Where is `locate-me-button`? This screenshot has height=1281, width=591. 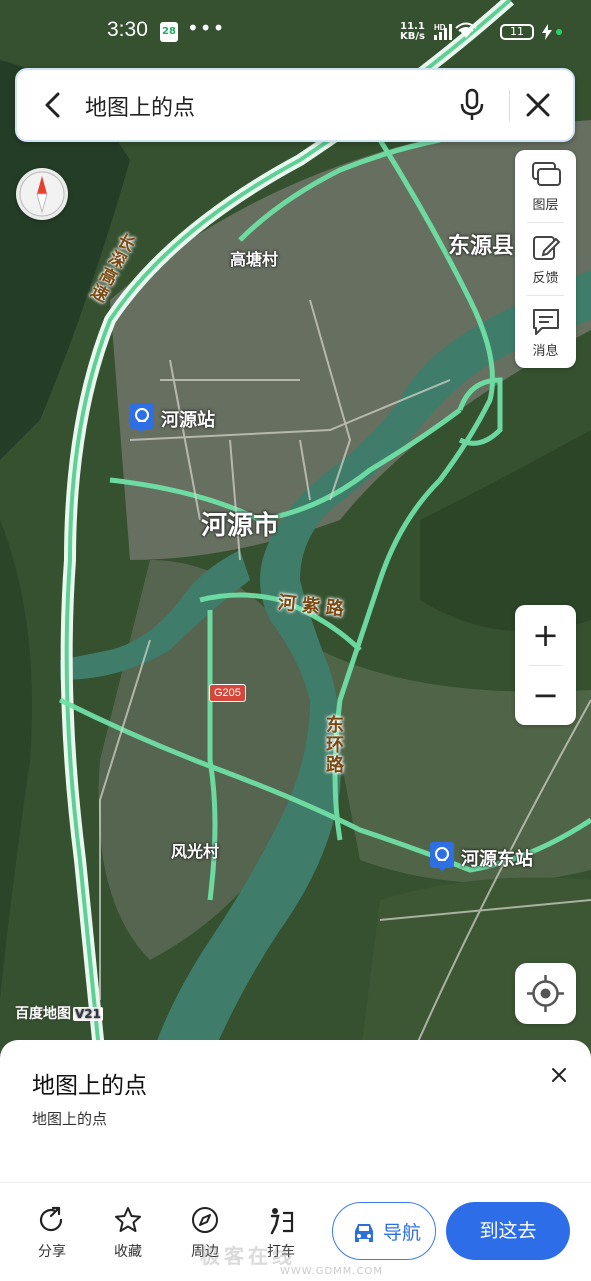 locate-me-button is located at coordinates (545, 993).